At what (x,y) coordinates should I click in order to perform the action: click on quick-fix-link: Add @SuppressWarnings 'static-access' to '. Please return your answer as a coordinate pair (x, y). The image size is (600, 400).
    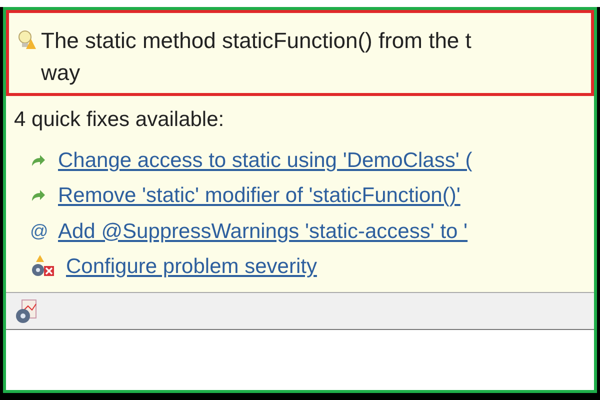
    Looking at the image, I should click on (263, 232).